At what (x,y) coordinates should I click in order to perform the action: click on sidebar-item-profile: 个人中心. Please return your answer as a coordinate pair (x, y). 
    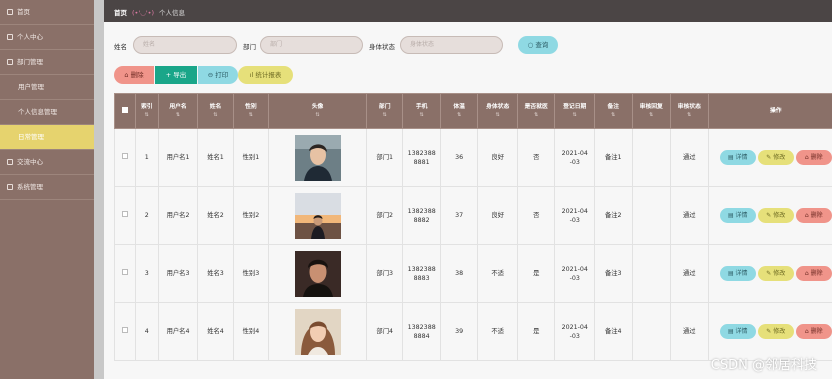
    Looking at the image, I should click on (47, 37).